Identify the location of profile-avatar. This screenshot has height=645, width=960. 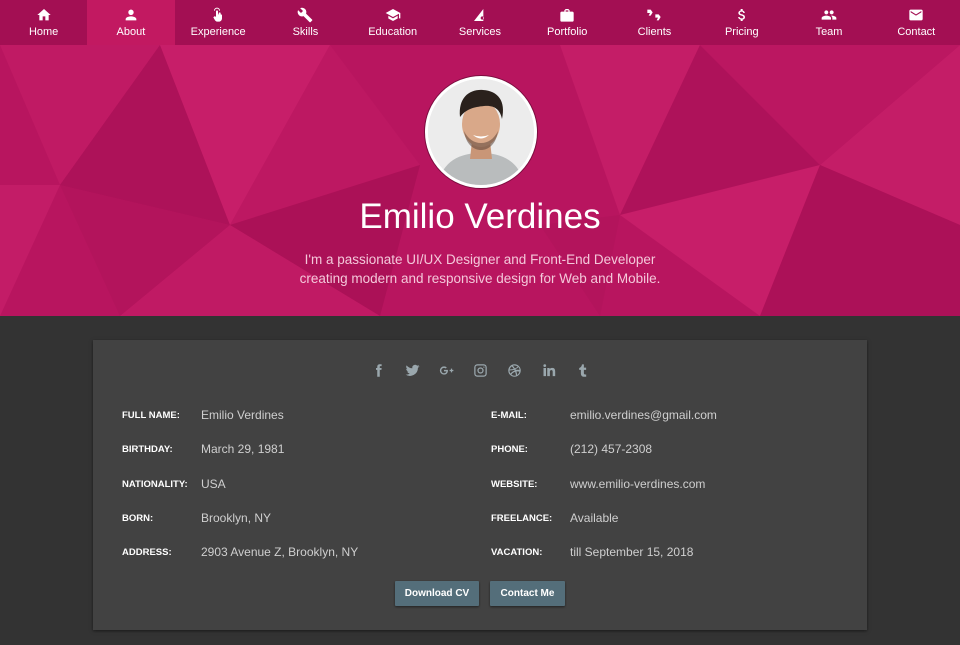
(481, 132).